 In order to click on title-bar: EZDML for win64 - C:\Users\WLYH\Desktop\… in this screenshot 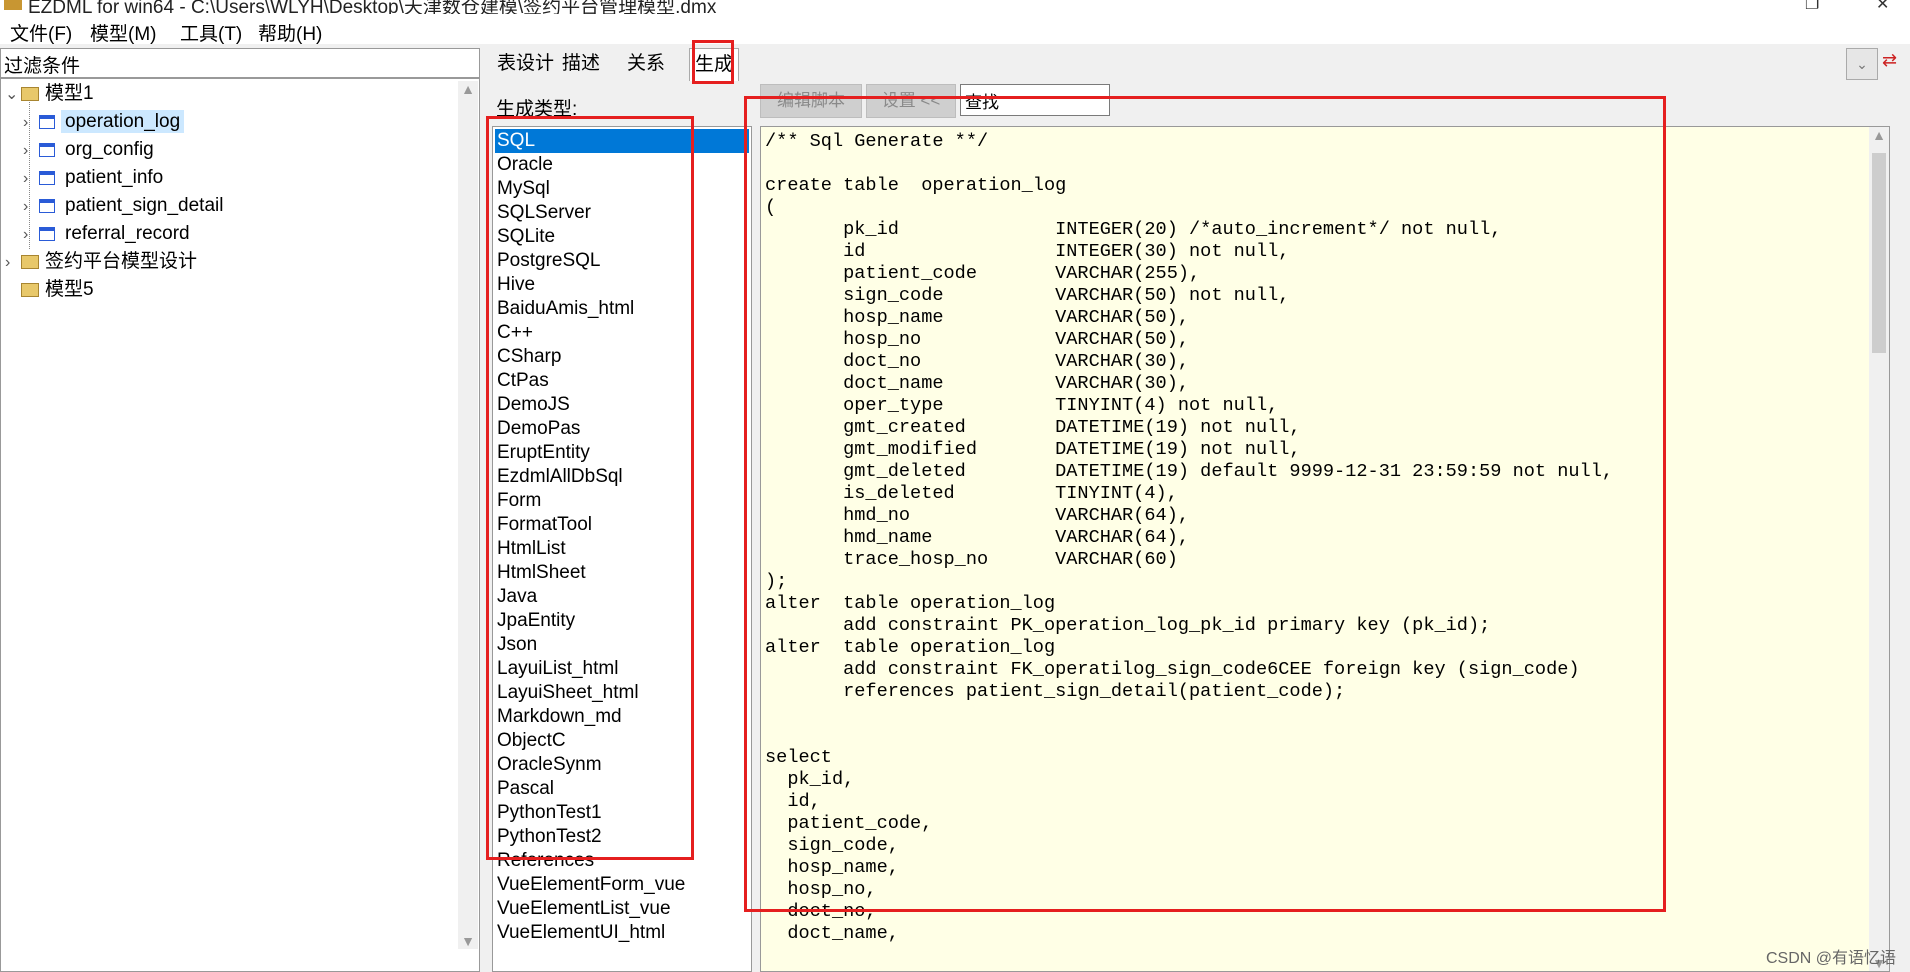, I will do `click(955, 7)`.